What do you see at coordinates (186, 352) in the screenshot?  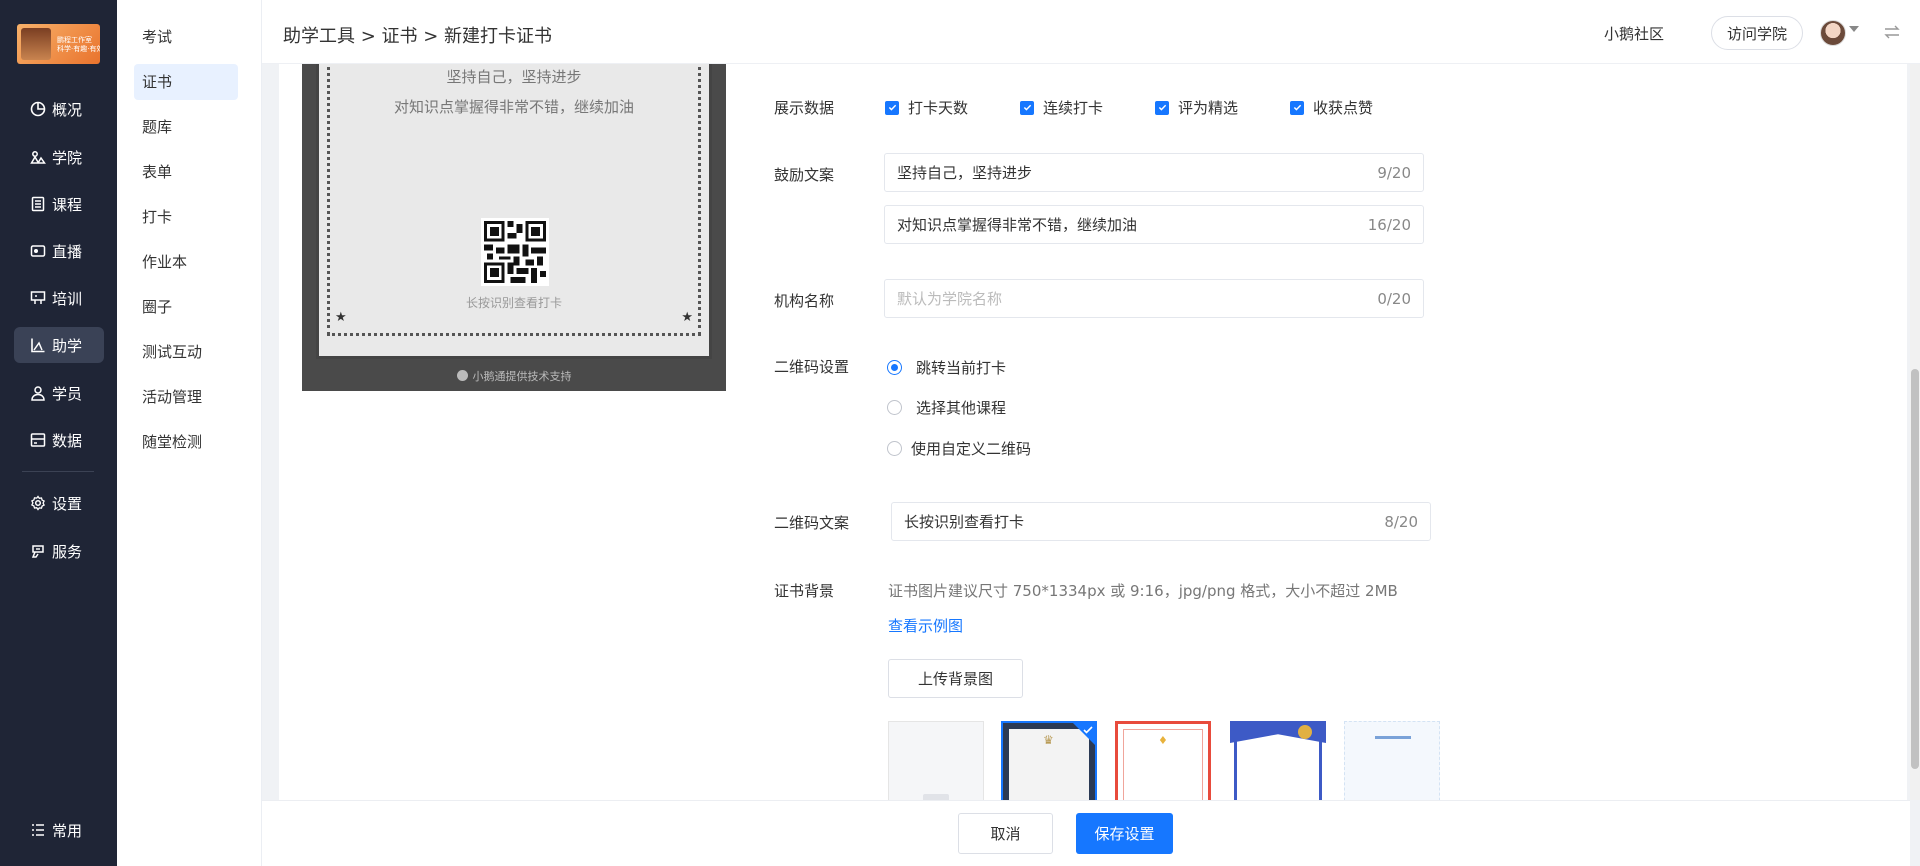 I see `sub-item-quiz-interaction: 测试互动` at bounding box center [186, 352].